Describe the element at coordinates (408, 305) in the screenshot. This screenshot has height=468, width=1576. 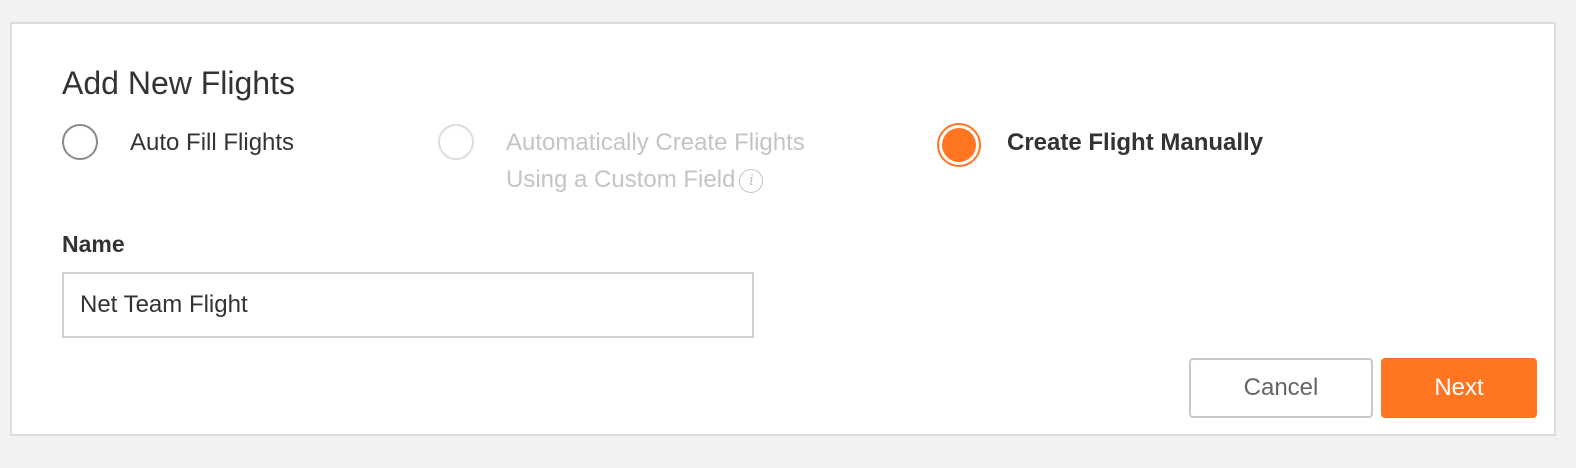
I see `name-input` at that location.